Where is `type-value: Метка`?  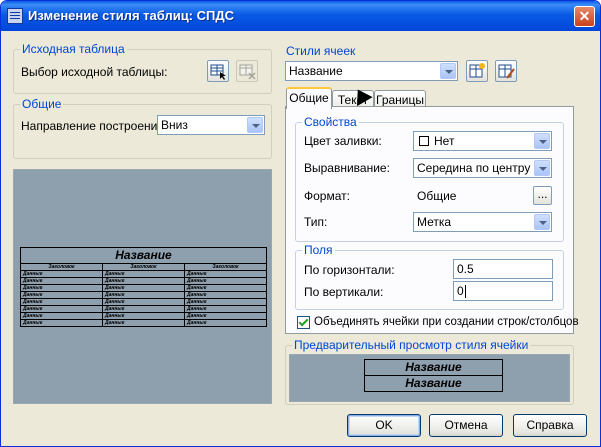 type-value: Метка is located at coordinates (434, 222).